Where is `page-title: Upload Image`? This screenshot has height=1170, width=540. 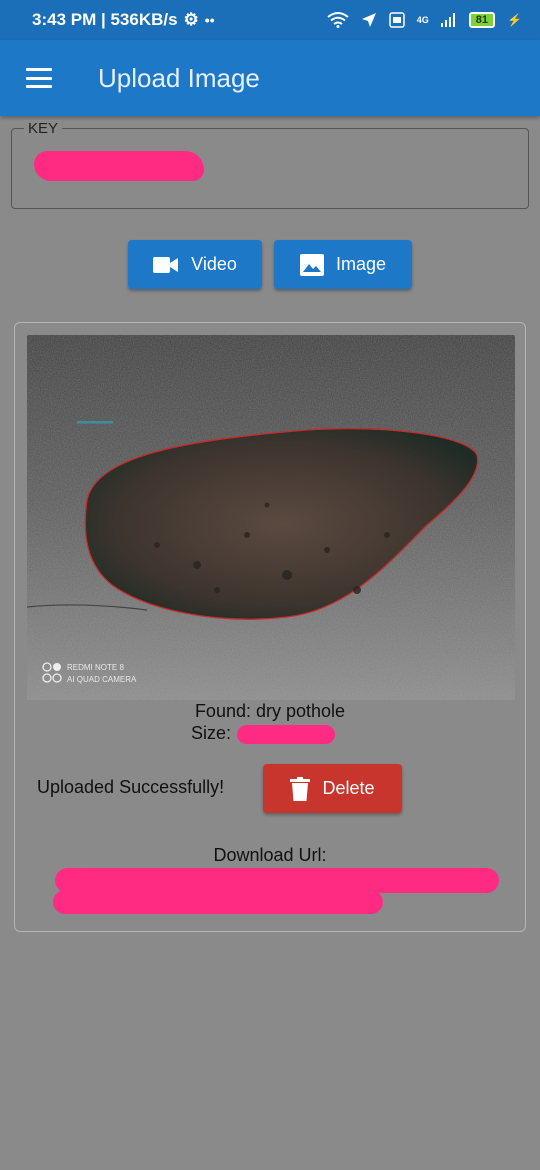 page-title: Upload Image is located at coordinates (179, 77).